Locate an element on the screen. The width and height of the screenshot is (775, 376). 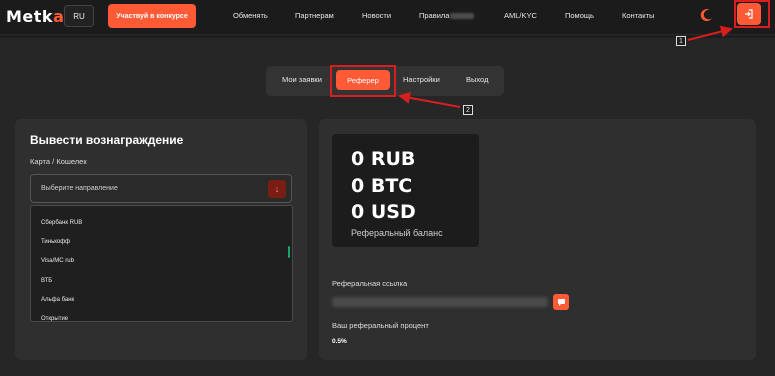
referral-percent-value: 0.5% is located at coordinates (339, 341).